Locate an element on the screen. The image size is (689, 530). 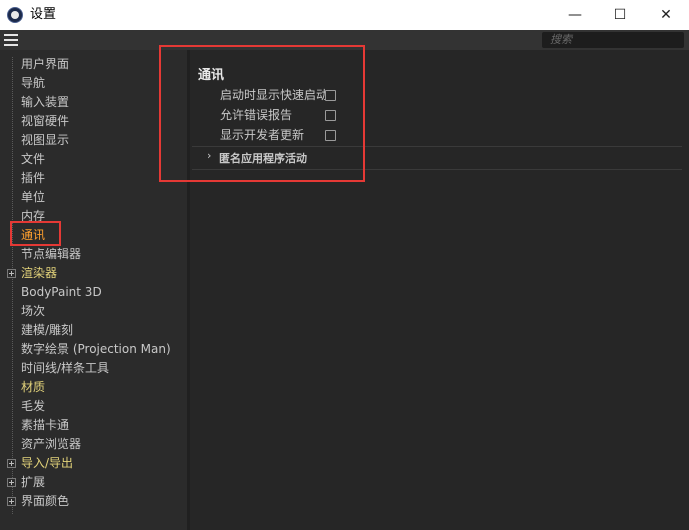
sidebar-item-projection-man: 数字绘景 (Projection Man) is located at coordinates (96, 349).